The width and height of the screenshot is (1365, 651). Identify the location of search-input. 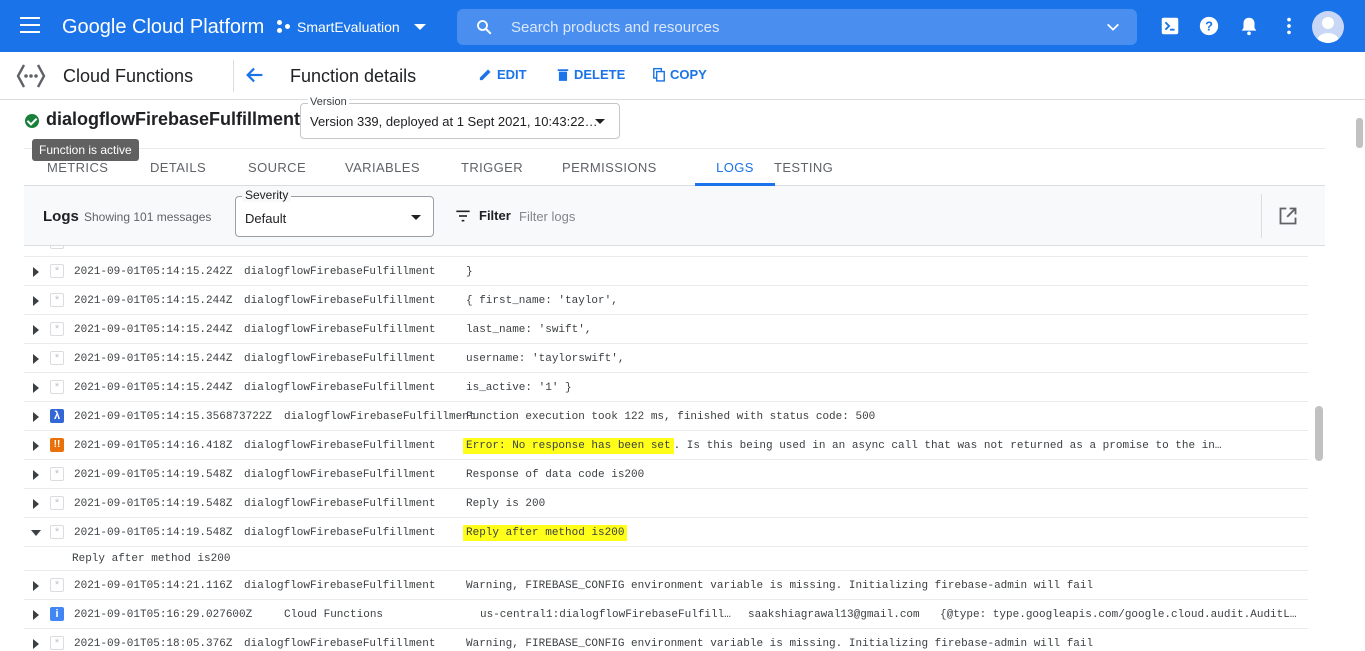
(791, 27).